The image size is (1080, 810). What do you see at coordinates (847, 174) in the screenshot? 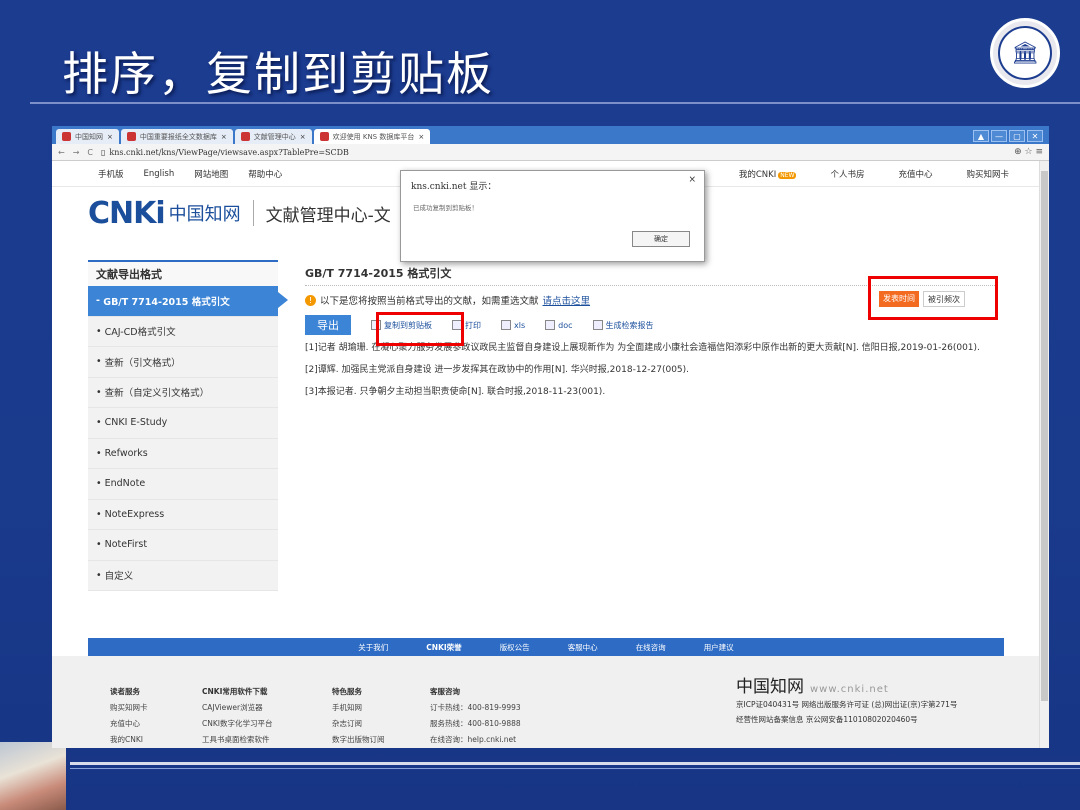
I see `nav-study: 个人书房` at bounding box center [847, 174].